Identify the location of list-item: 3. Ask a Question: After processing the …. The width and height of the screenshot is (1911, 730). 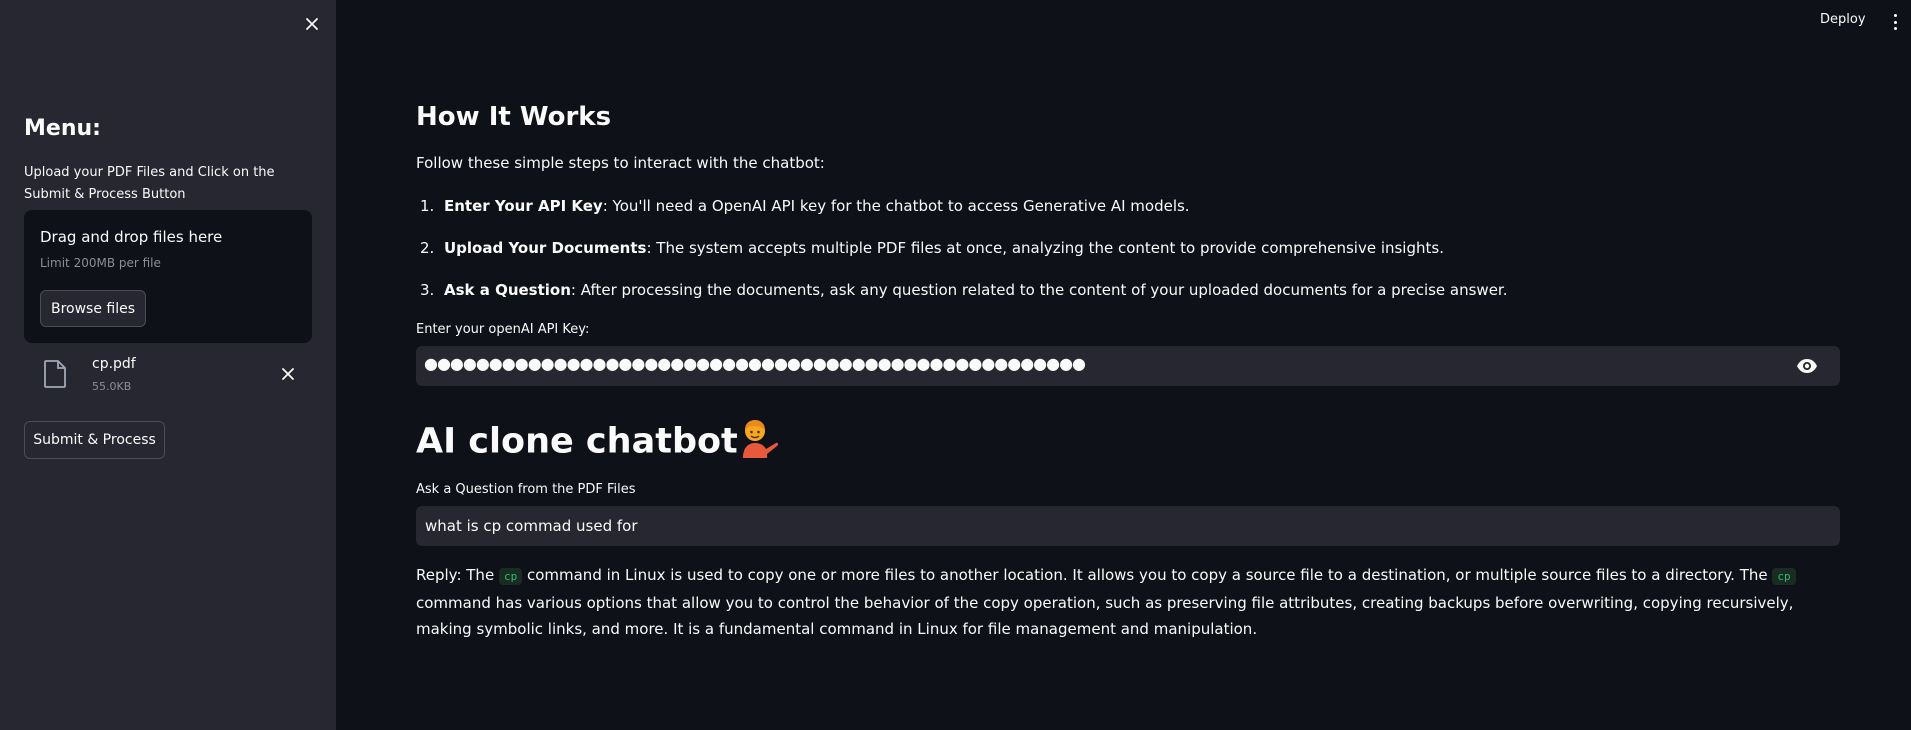
(1128, 301).